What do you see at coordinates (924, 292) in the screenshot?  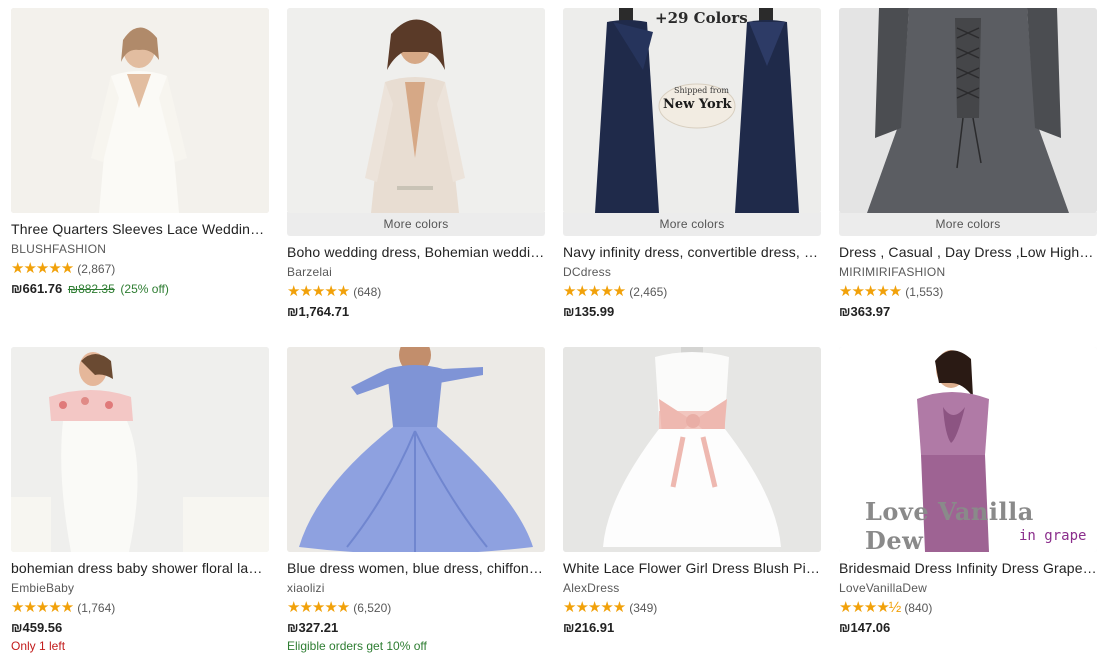 I see `review-count: (1,553)` at bounding box center [924, 292].